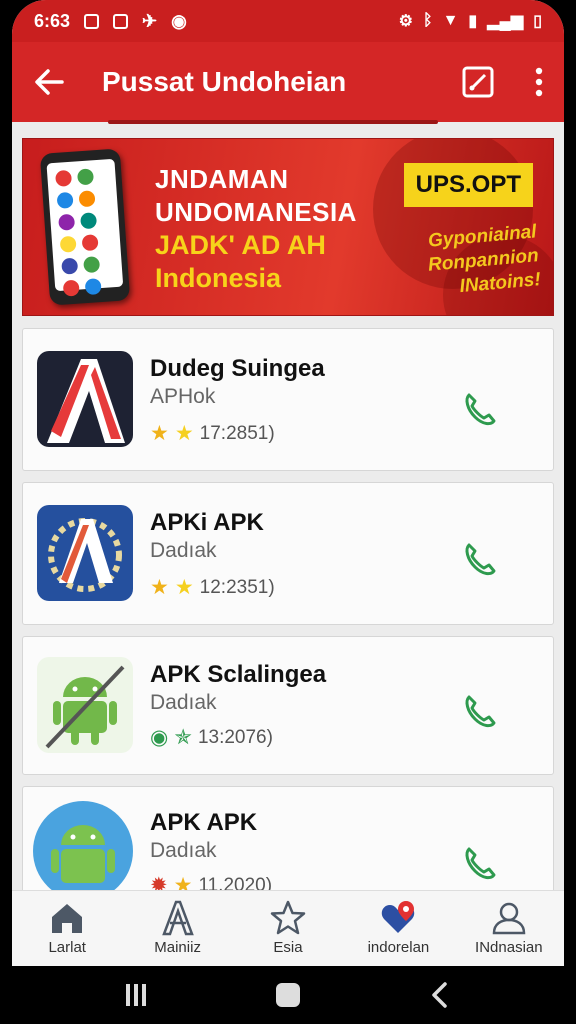  I want to click on app-list-item: APK APK Dadıak ✹ ★ 11.2020), so click(288, 838).